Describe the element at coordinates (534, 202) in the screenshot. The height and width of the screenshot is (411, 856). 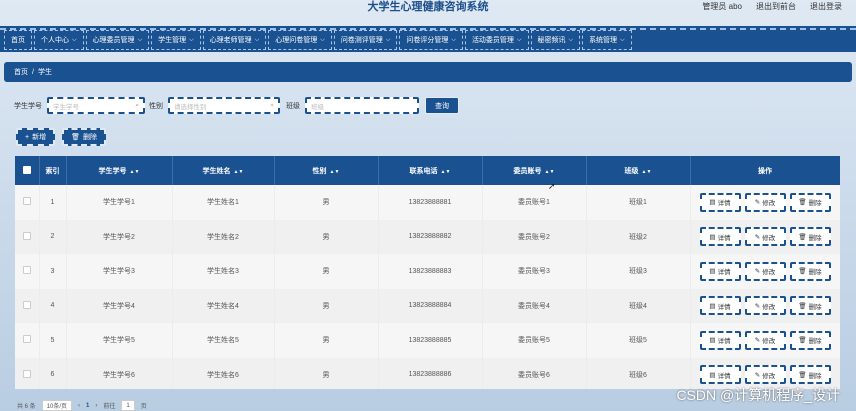
I see `cell-account: 委员账号1` at that location.